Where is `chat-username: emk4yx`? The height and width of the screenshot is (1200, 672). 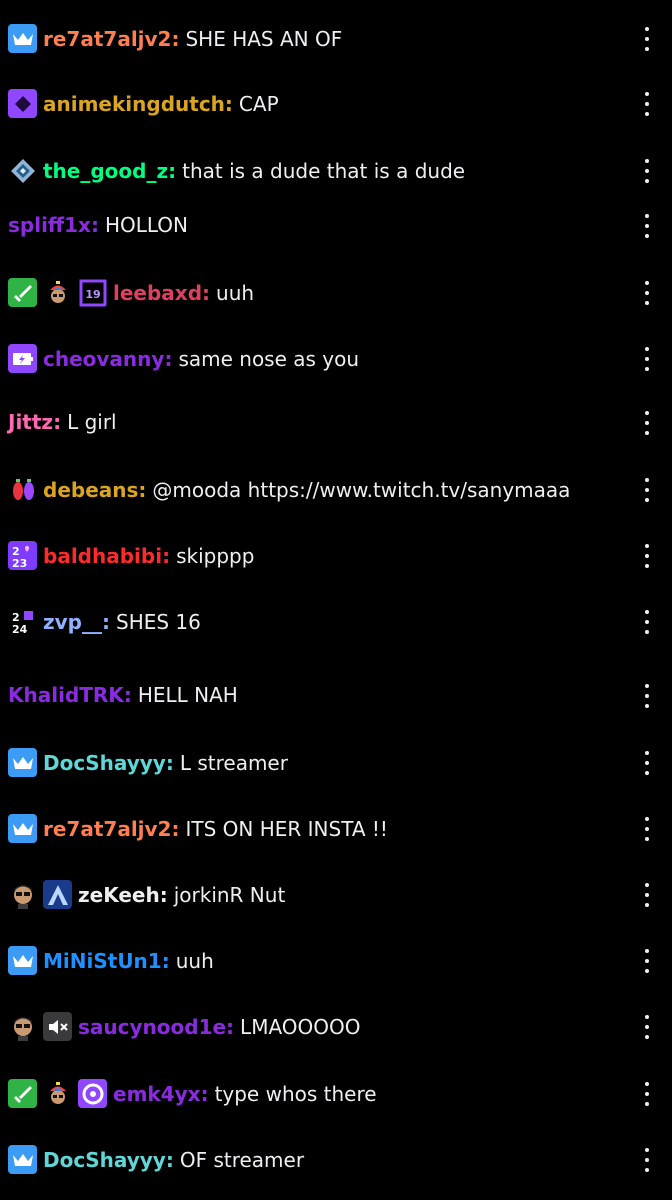 chat-username: emk4yx is located at coordinates (157, 1094).